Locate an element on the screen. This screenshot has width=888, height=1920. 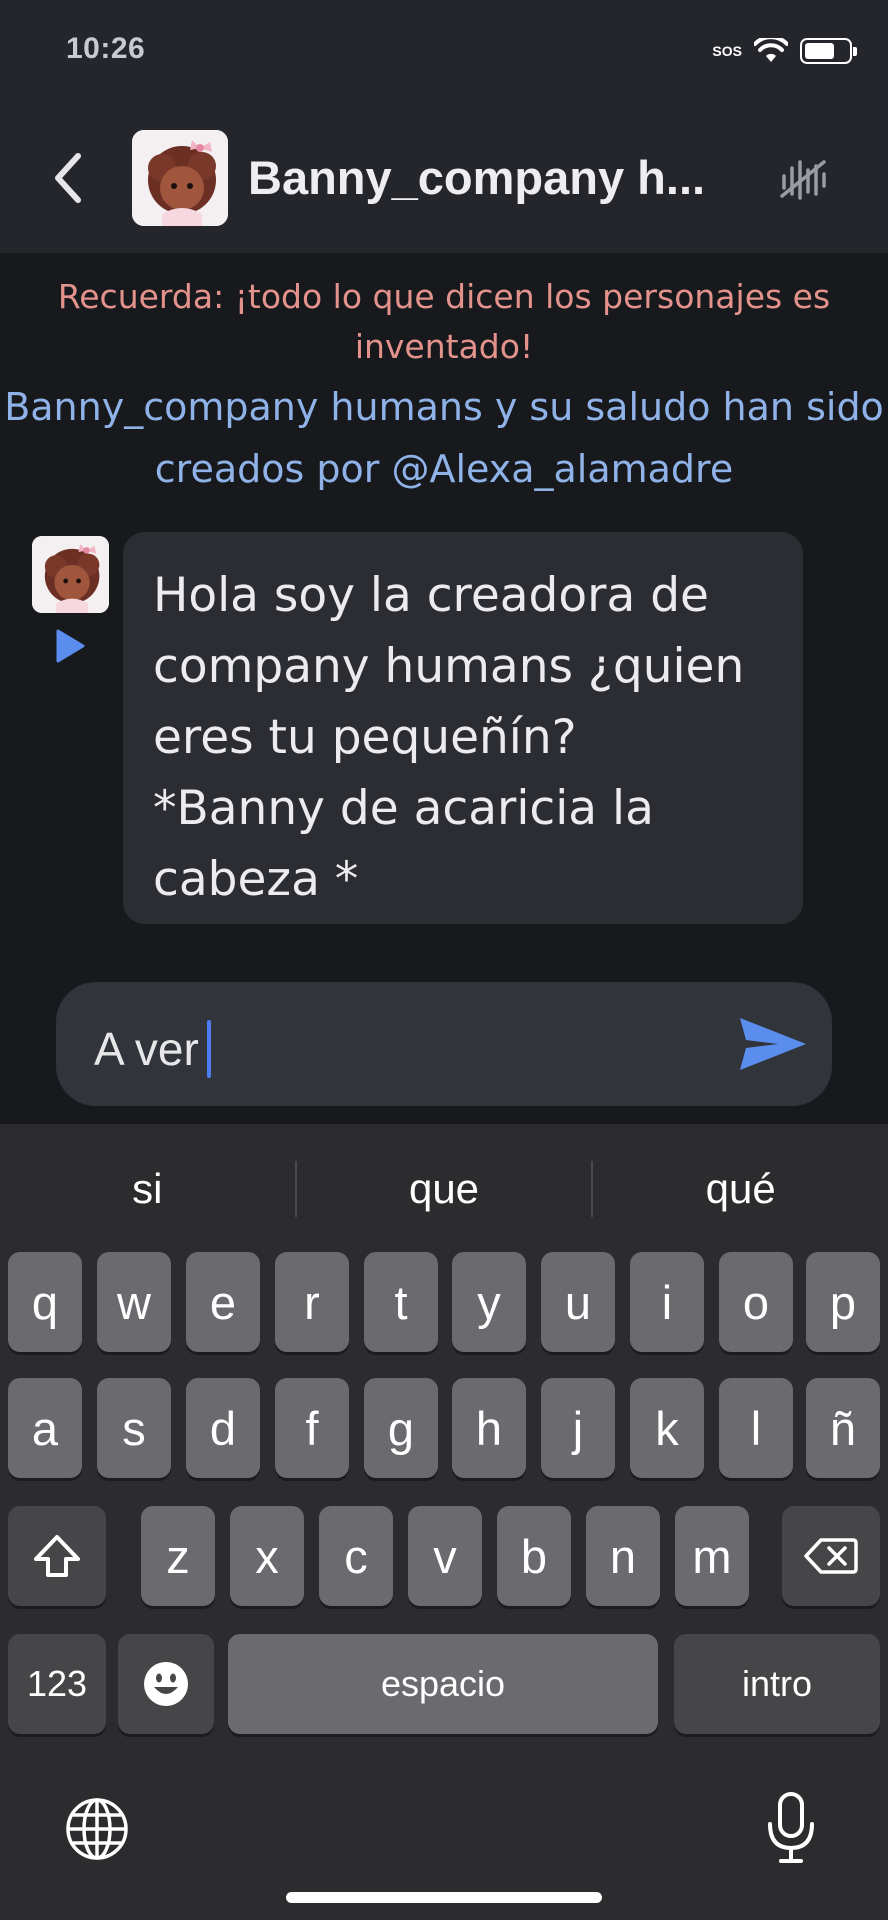
wifi-icon is located at coordinates (771, 50).